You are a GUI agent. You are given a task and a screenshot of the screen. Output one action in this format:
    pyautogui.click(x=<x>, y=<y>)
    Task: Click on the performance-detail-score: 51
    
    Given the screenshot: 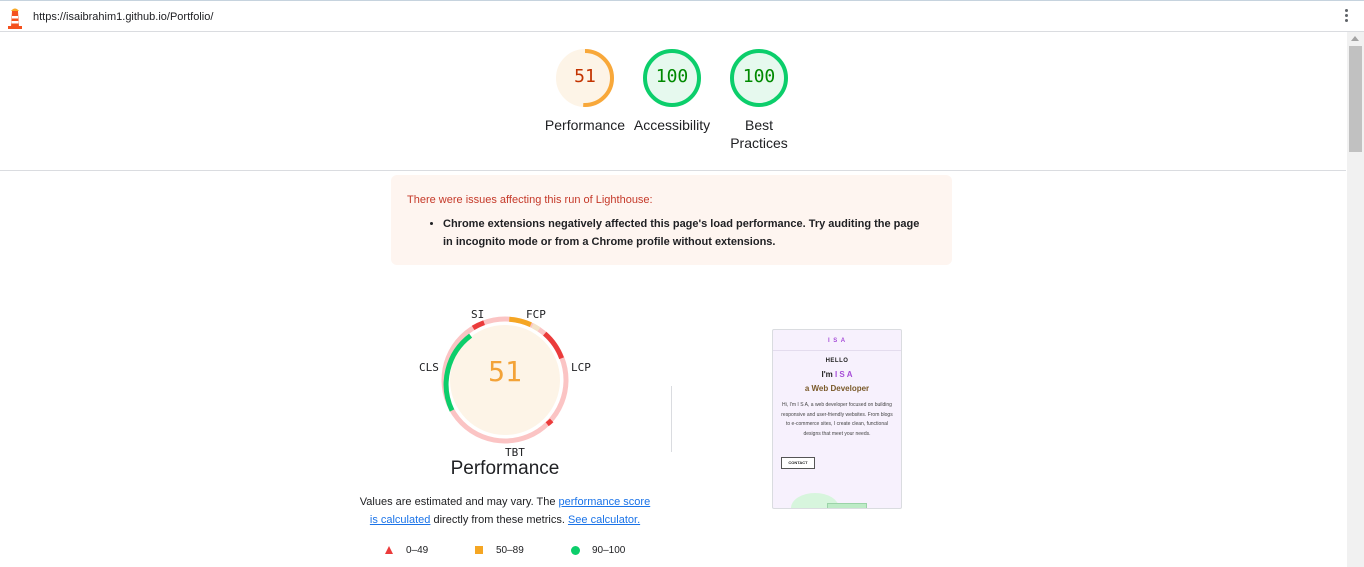 What is the action you would take?
    pyautogui.click(x=505, y=371)
    